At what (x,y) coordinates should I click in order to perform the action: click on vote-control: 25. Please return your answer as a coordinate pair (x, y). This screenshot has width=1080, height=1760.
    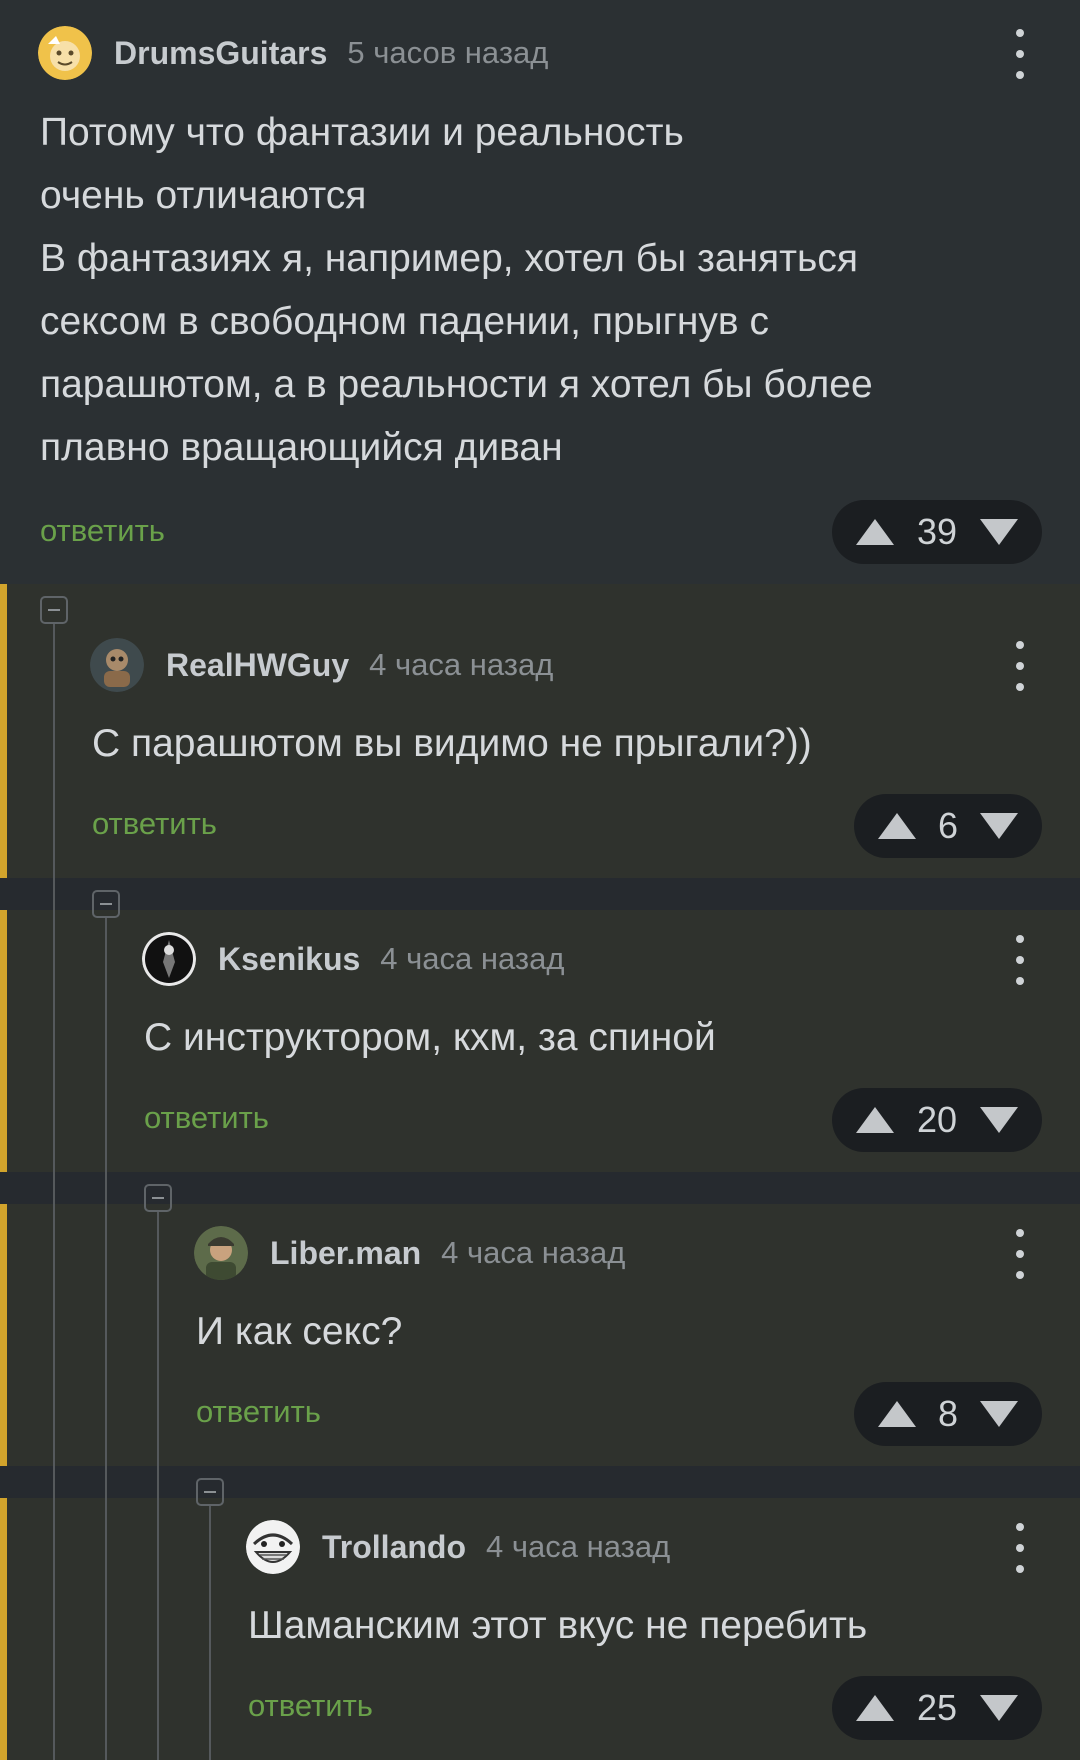
    Looking at the image, I should click on (937, 1708).